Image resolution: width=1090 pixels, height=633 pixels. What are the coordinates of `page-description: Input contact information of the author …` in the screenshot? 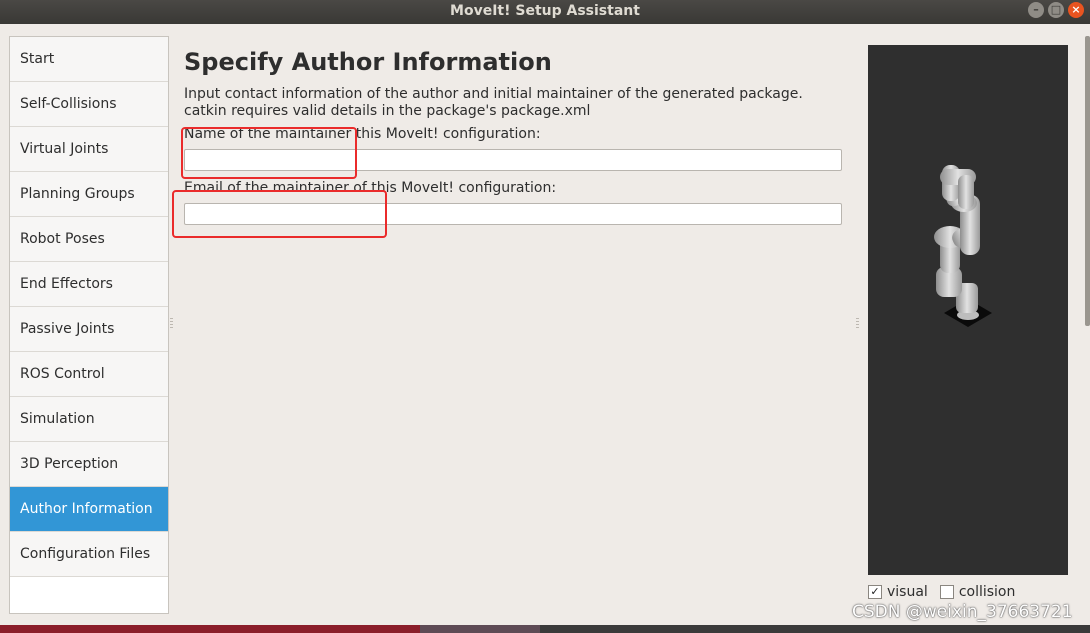 It's located at (493, 102).